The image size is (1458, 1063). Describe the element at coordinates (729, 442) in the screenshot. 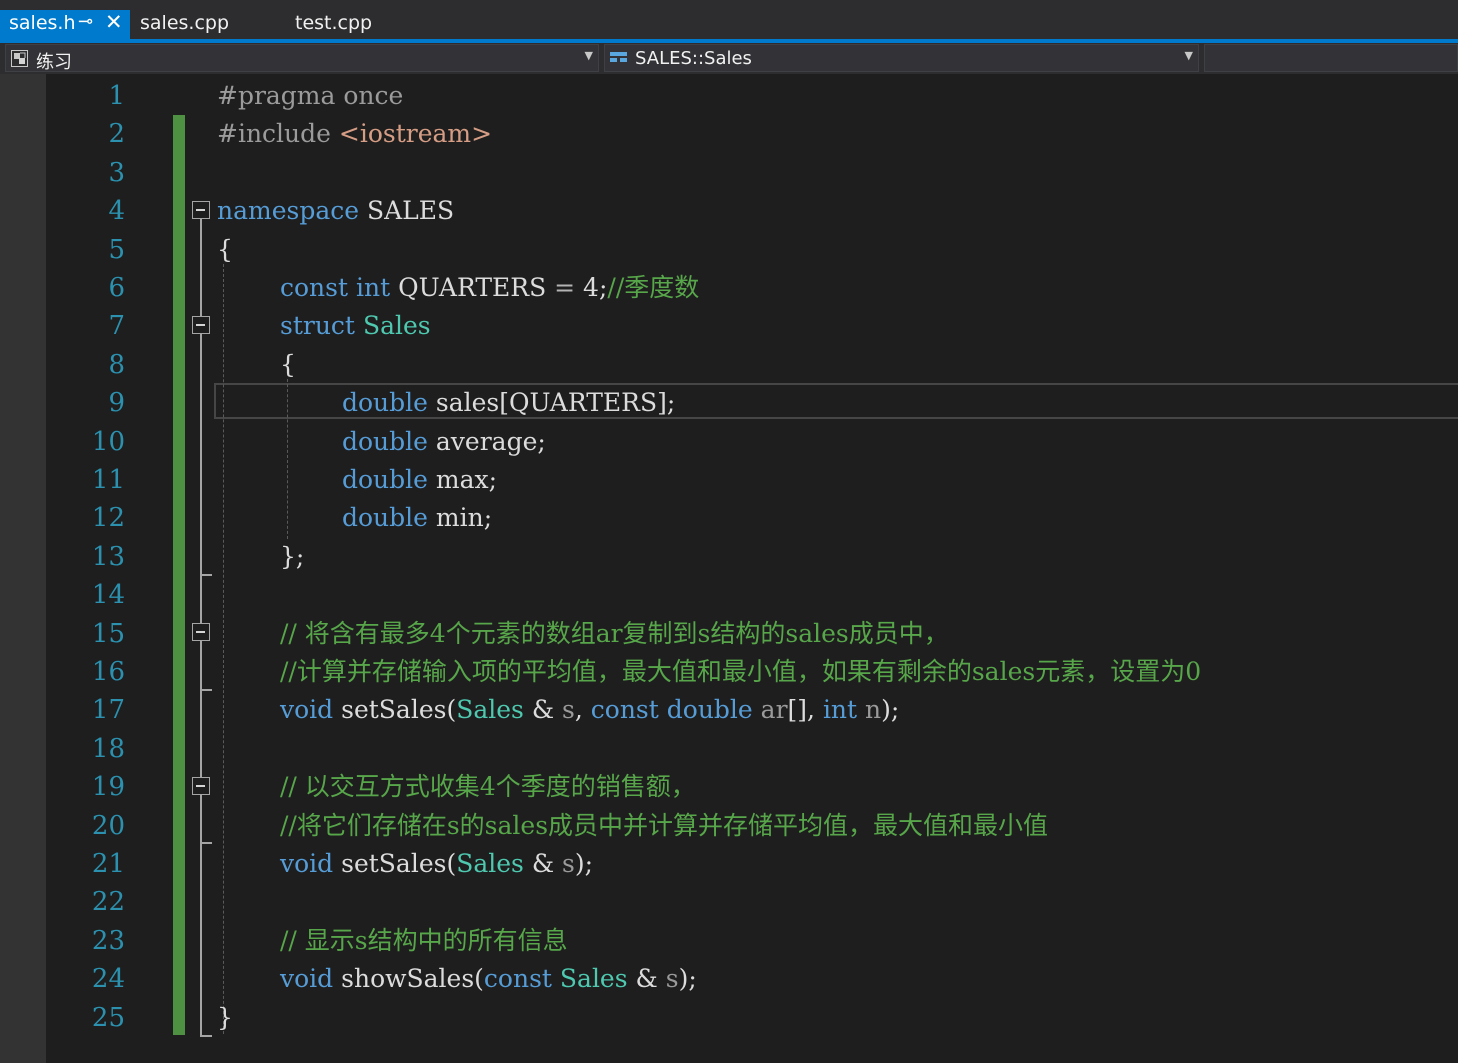

I see `code-line: 10 double average;` at that location.